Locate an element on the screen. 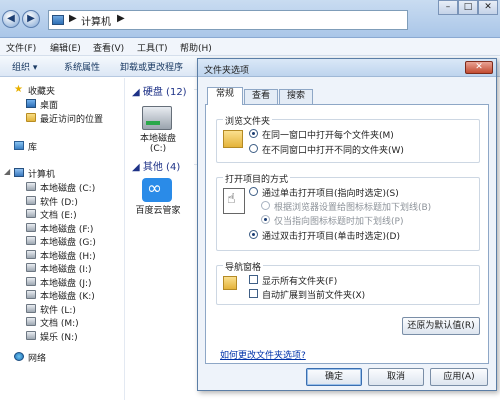  sidebar-item-label: 本地磁盘 (F:) is located at coordinates (67, 229).